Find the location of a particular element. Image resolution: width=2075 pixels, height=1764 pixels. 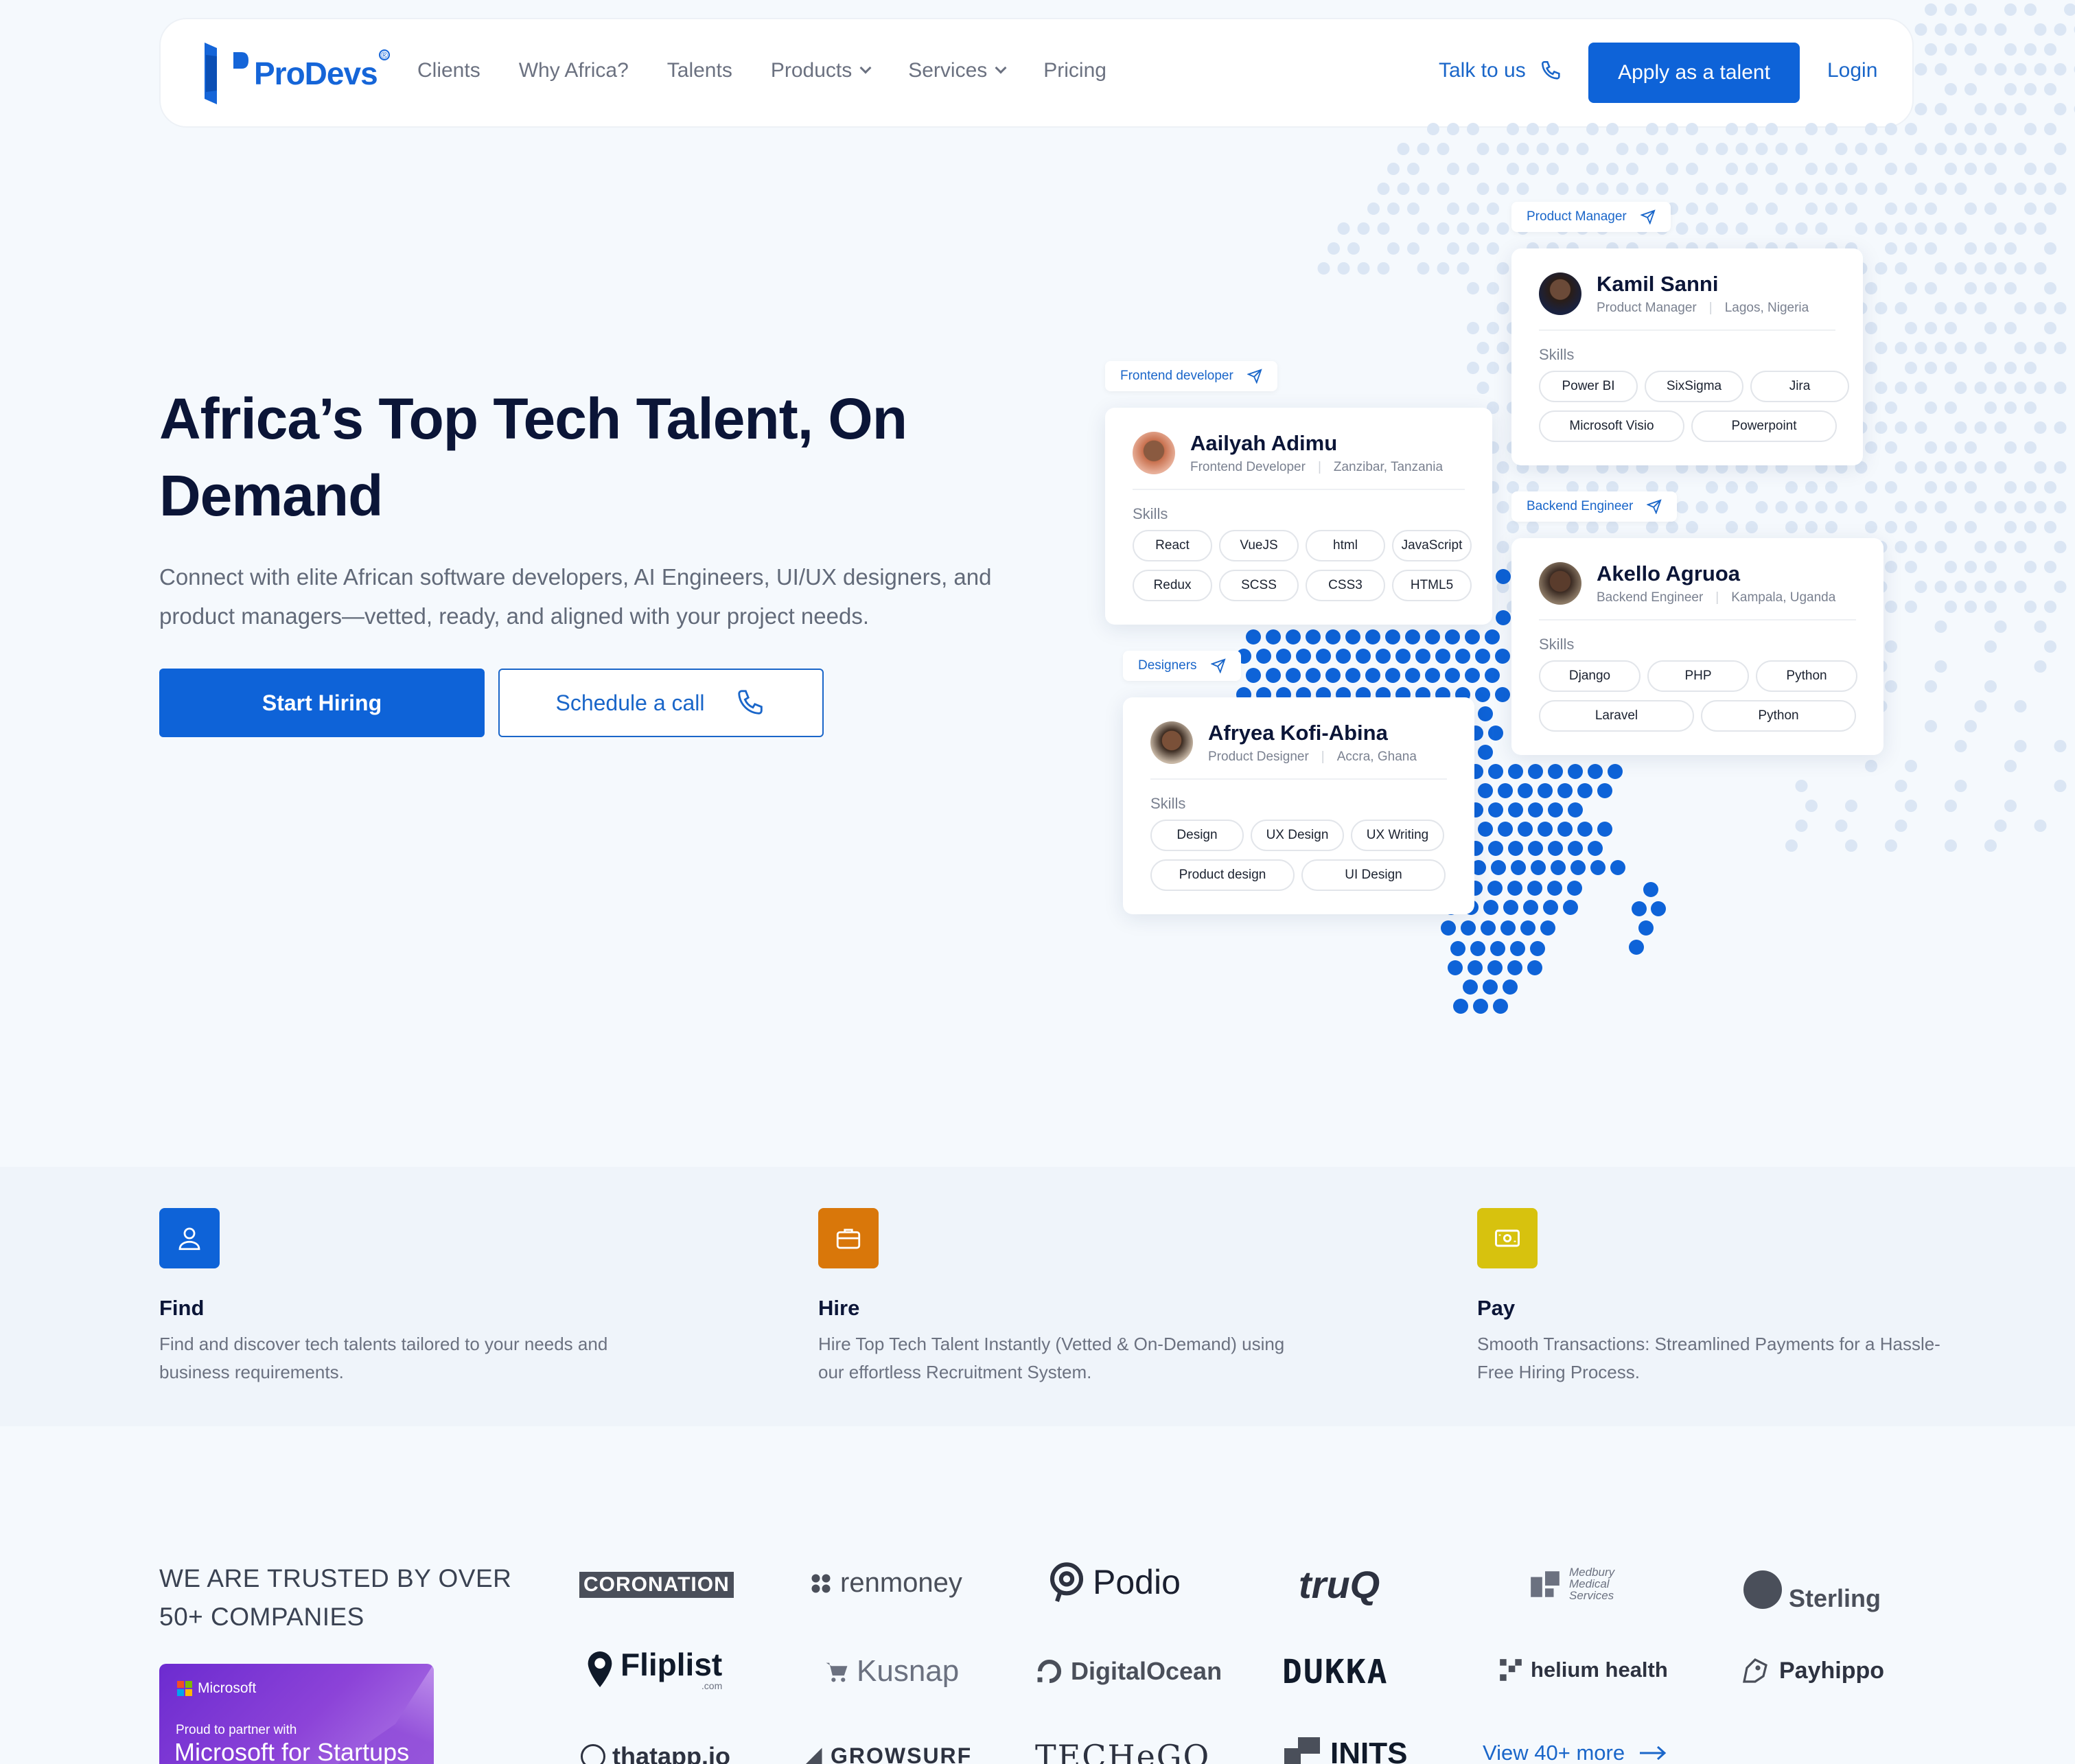

nav-why-africa: Why Africa? is located at coordinates (574, 70).